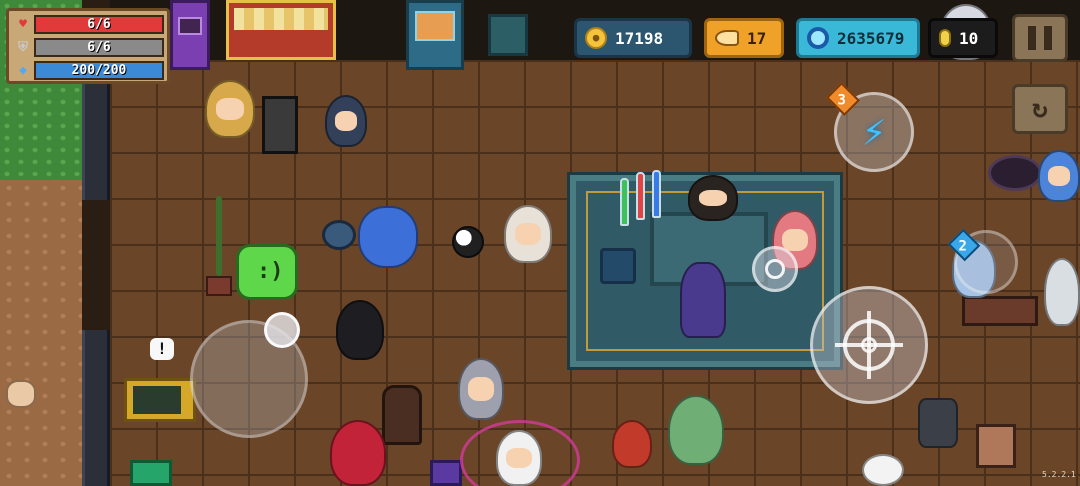 This screenshot has width=1080, height=486. I want to click on green-crate, so click(151, 473).